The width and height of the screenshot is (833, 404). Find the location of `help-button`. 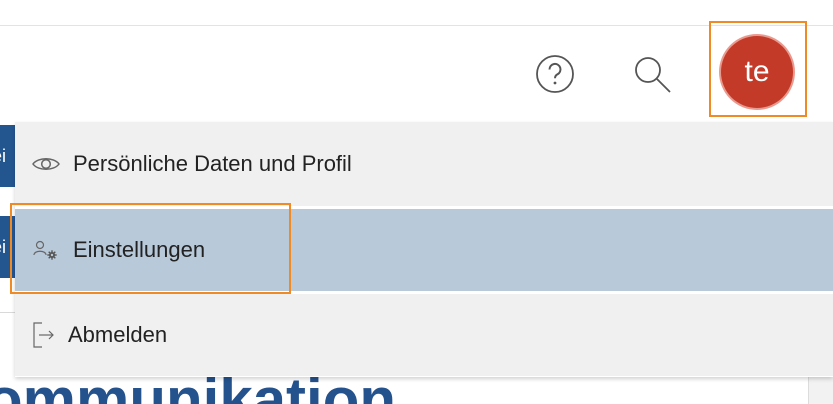

help-button is located at coordinates (555, 74).